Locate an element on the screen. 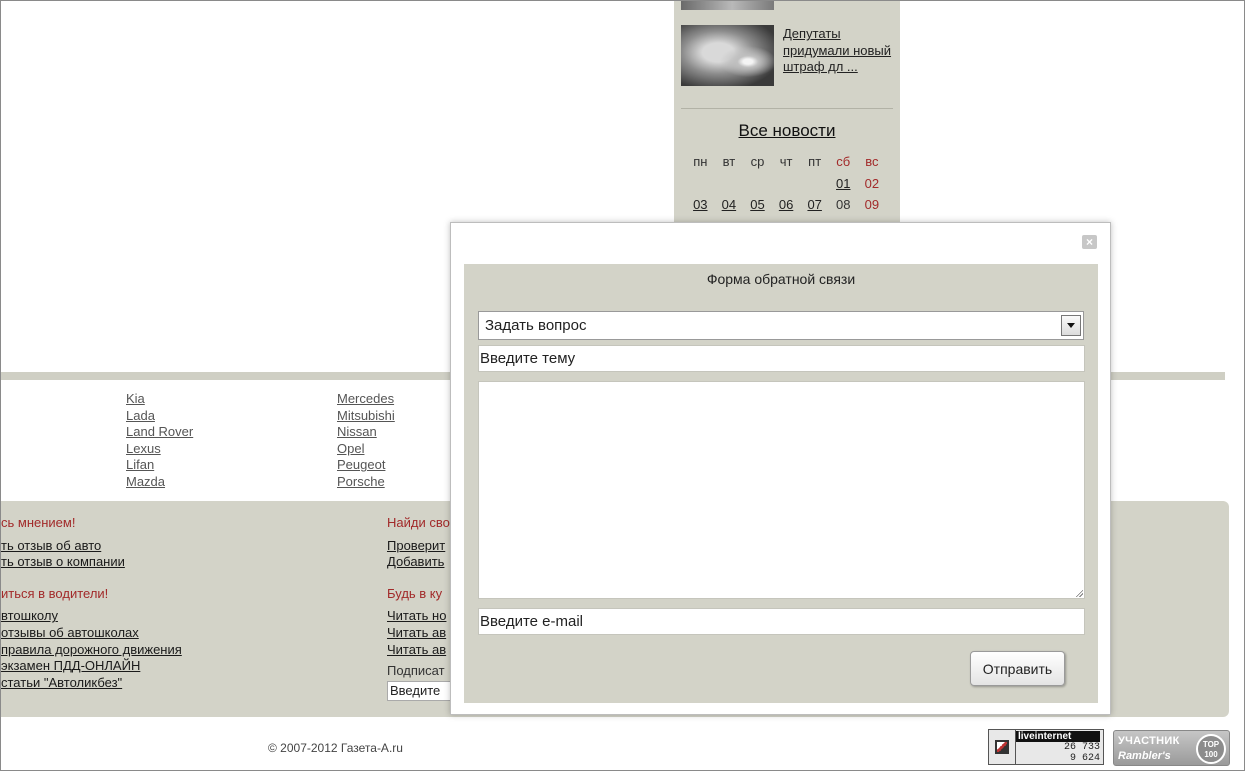 The width and height of the screenshot is (1245, 771). footer-heading: иться в водители! is located at coordinates (55, 593).